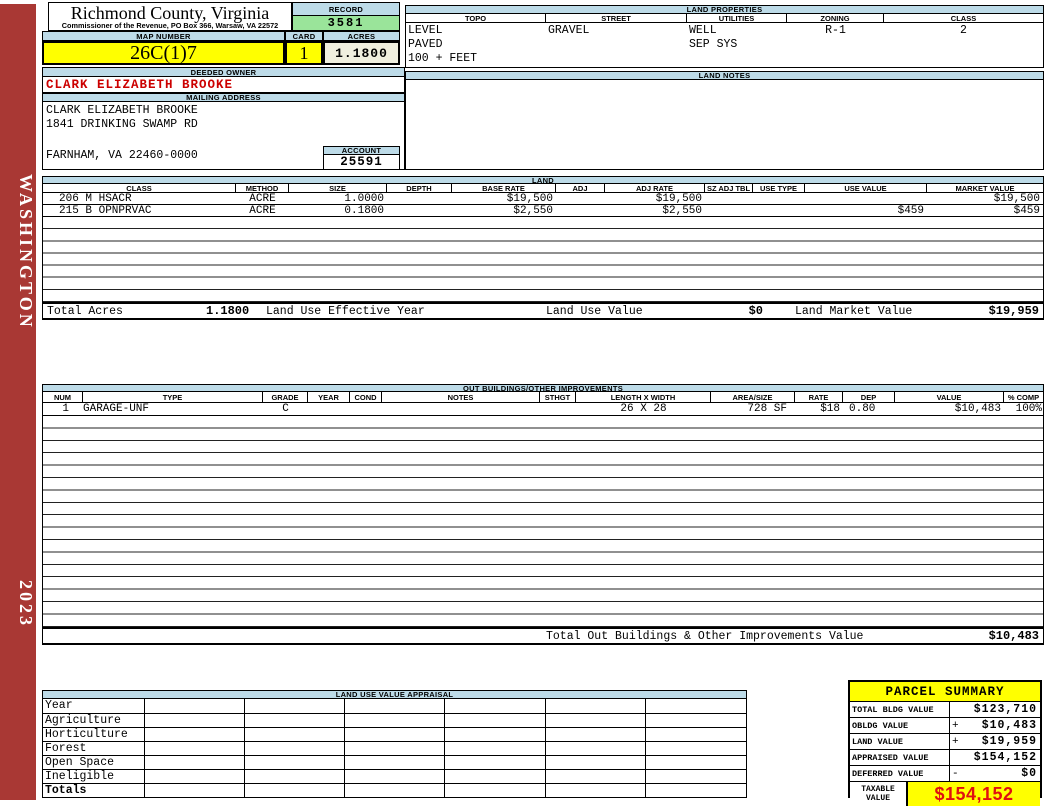 Image resolution: width=1050 pixels, height=806 pixels. I want to click on county-title: Richmond County, Virginia, so click(170, 13).